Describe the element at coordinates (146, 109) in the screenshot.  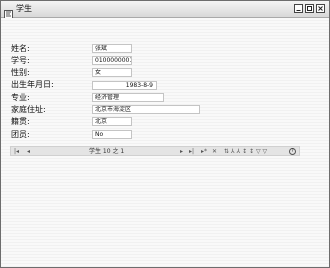
I see `home-address-field: 北京市海淀区` at that location.